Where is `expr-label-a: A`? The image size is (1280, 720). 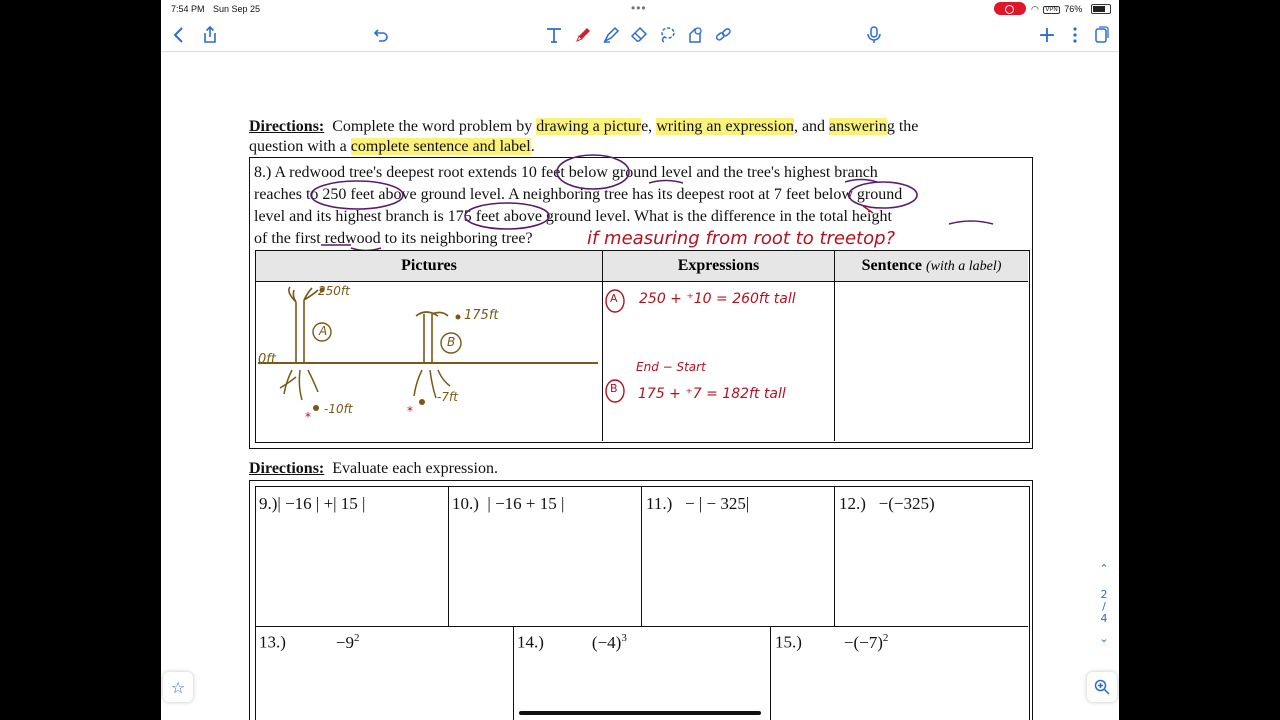
expr-label-a: A is located at coordinates (614, 298).